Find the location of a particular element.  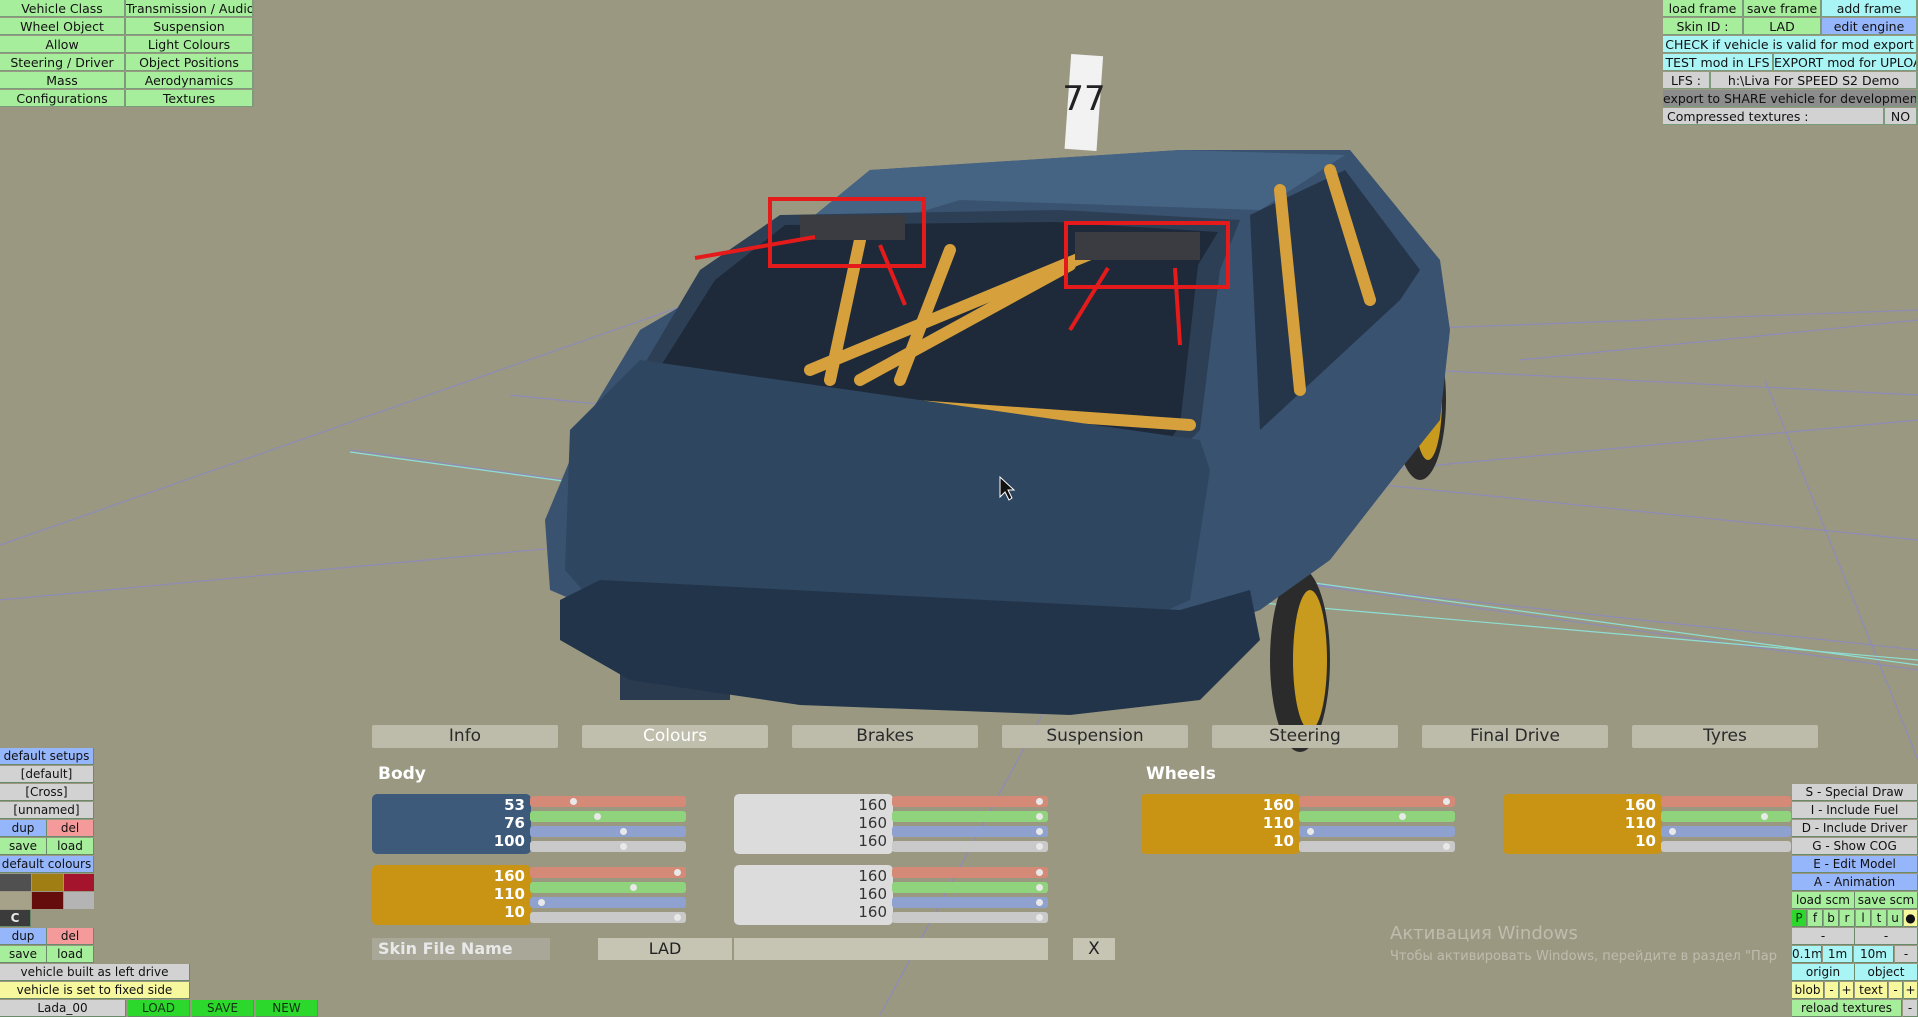

left-drive-toggle: vehicle built as left drive is located at coordinates (95, 972).